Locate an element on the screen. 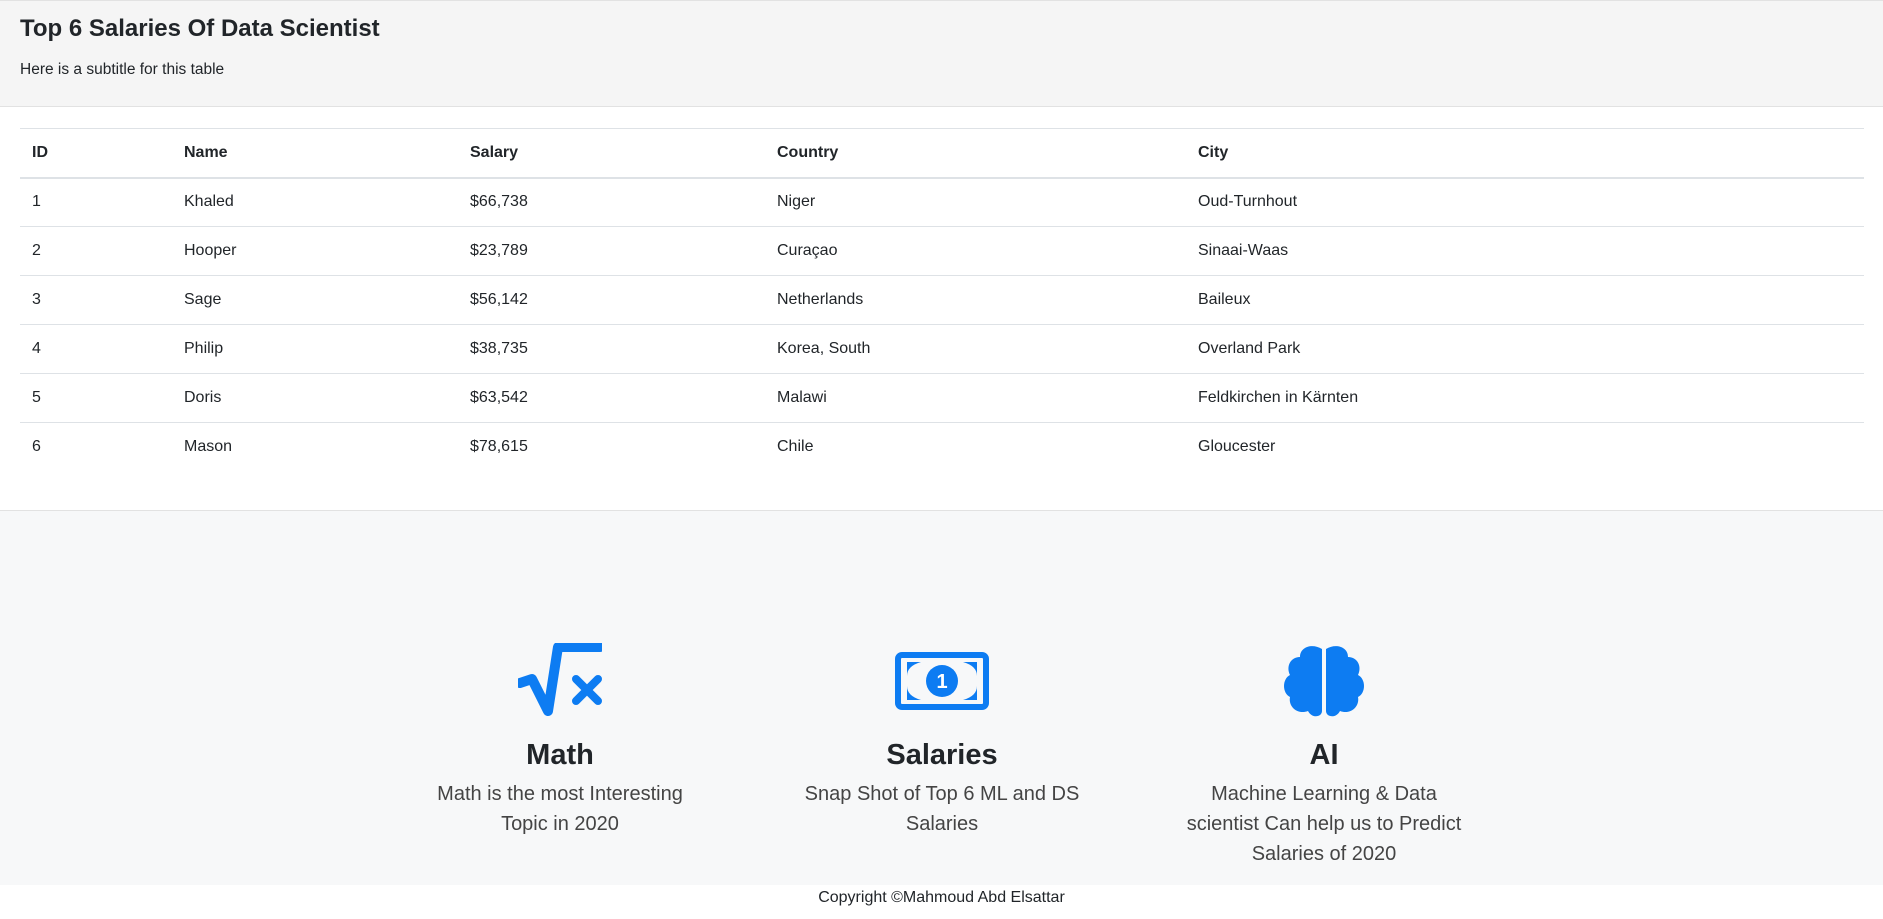 Image resolution: width=1883 pixels, height=919 pixels. cell-country: Korea, South is located at coordinates (824, 348).